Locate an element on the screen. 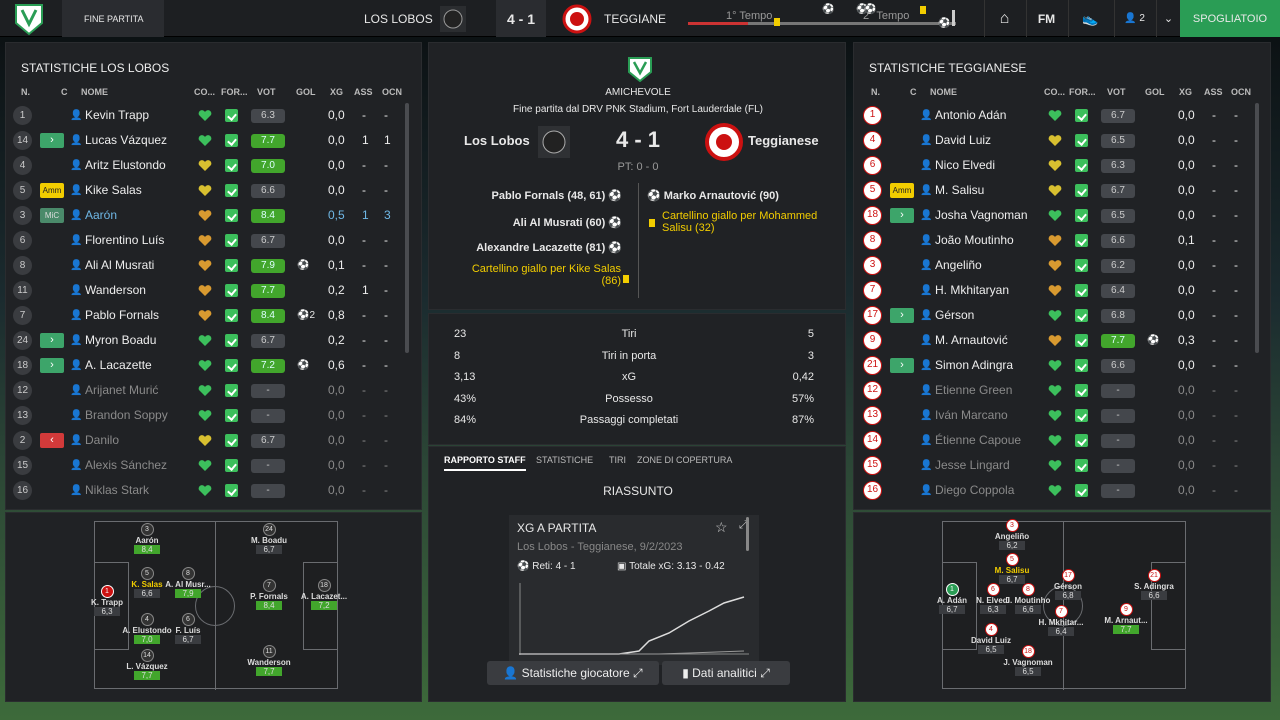 Image resolution: width=1280 pixels, height=720 pixels. player-row: 6 👤 Florentino Luís 6.7 0,0 - - is located at coordinates (211, 240).